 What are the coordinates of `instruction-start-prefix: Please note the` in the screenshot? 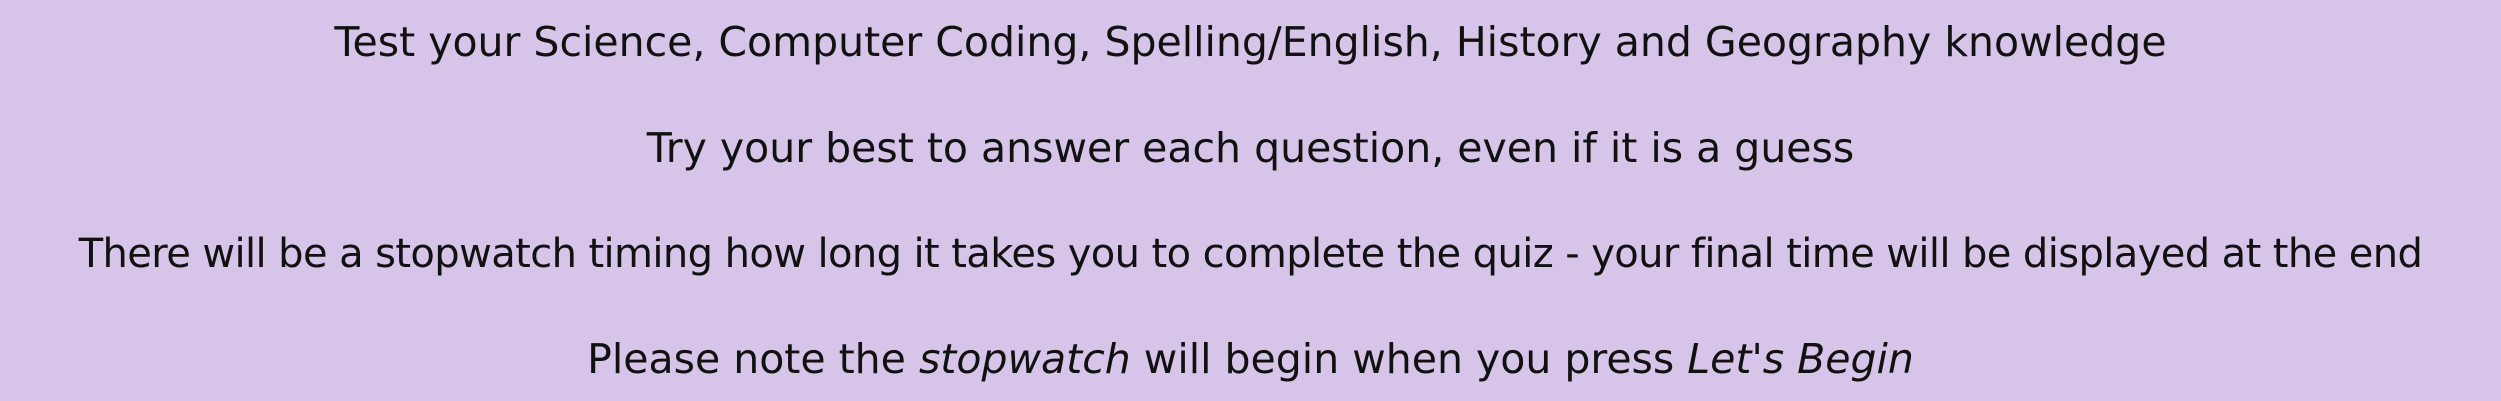 It's located at (753, 359).